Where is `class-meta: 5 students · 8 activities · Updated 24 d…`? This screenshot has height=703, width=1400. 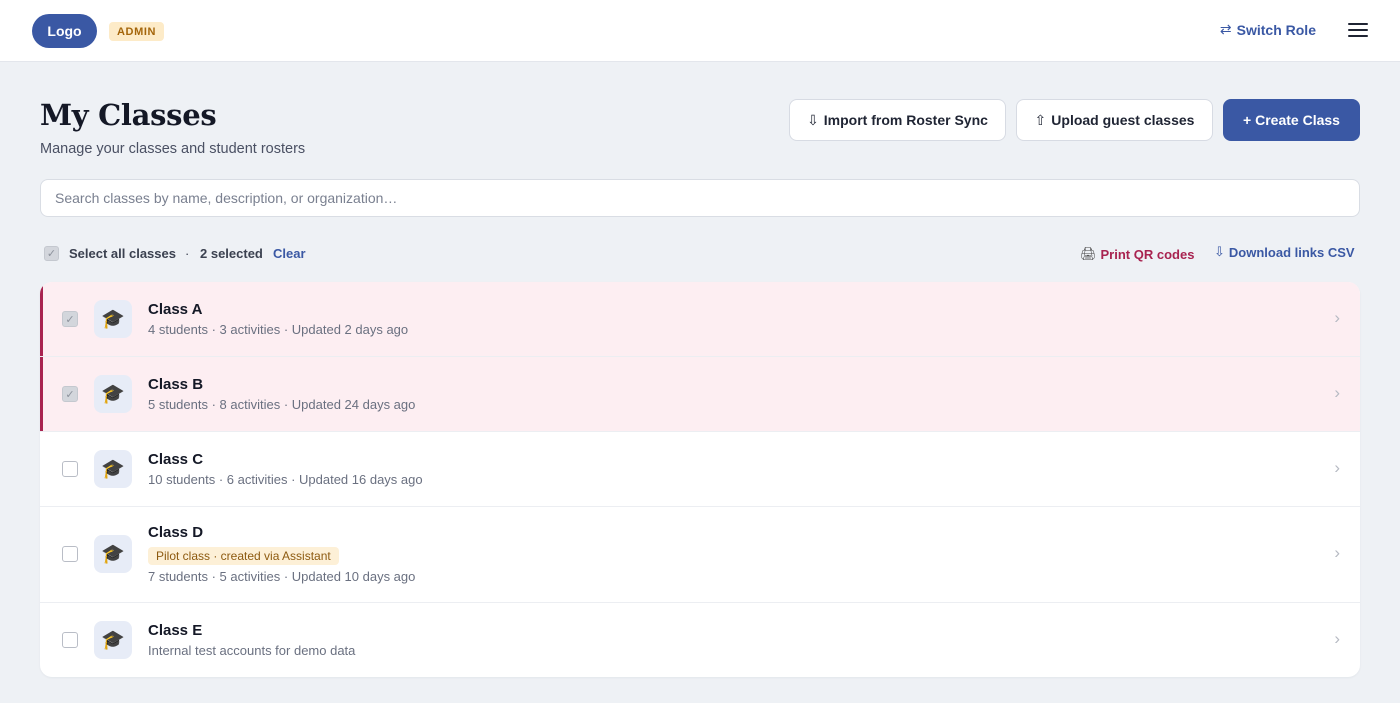
class-meta: 5 students · 8 activities · Updated 24 d… is located at coordinates (282, 404).